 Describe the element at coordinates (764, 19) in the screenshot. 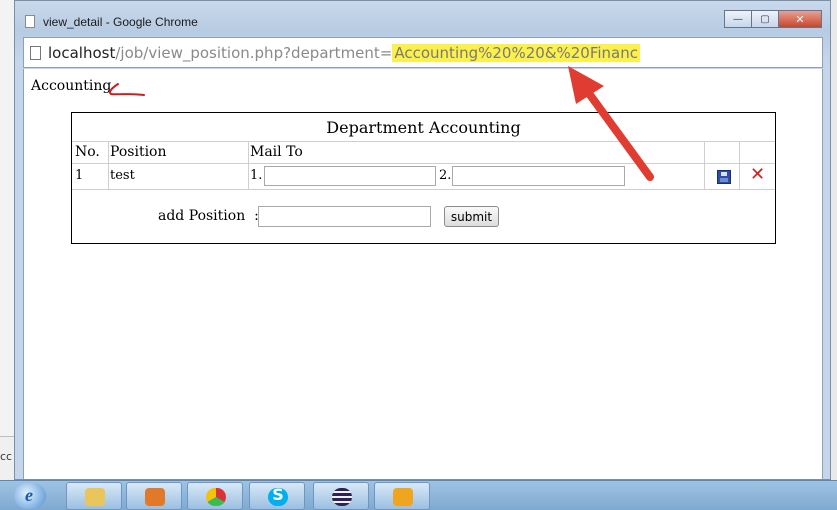

I see `maximize-button: ▢` at that location.